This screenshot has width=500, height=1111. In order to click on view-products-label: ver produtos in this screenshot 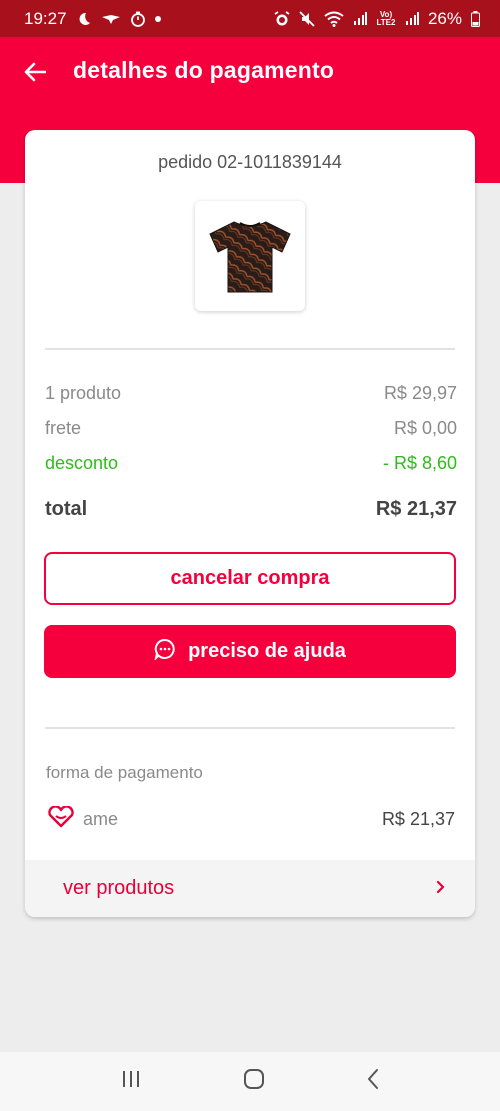, I will do `click(119, 888)`.